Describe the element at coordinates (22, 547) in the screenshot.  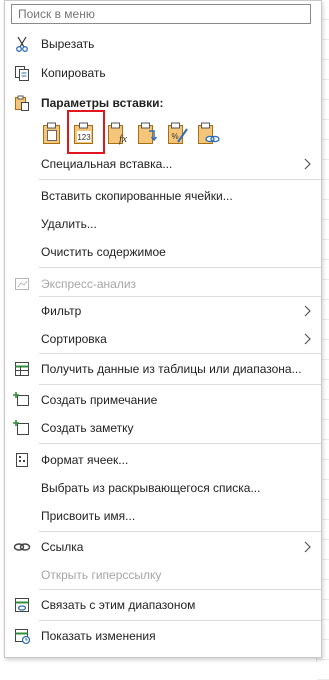
I see `link-icon` at that location.